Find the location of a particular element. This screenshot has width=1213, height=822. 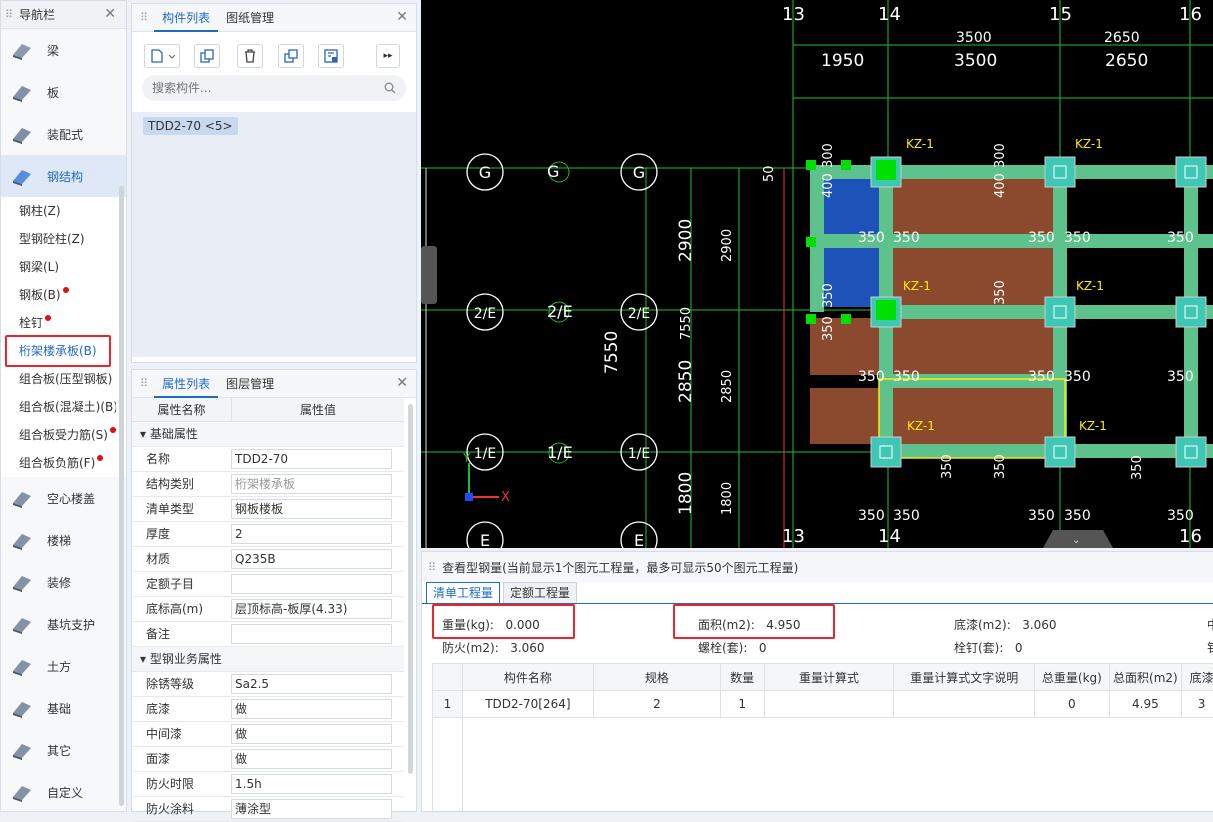

nav-header: ⠿ 导航栏 ✕ is located at coordinates (63, 15).